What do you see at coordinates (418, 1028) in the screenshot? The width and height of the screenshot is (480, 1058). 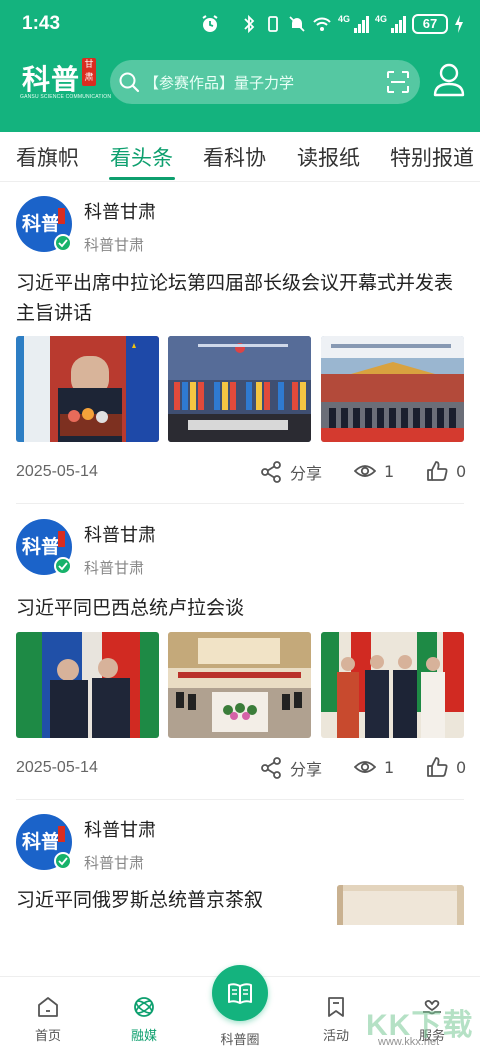 I see `site-watermark: KK下载 www.kkx.net` at bounding box center [418, 1028].